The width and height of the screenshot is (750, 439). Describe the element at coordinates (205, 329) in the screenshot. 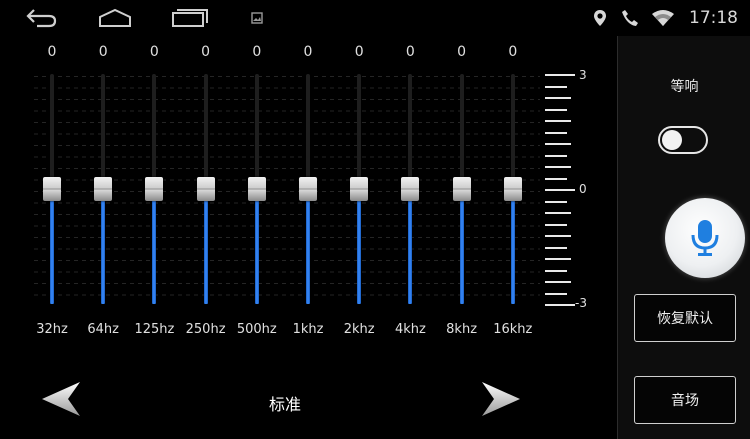

I see `band-frequency-label: 250hz` at that location.